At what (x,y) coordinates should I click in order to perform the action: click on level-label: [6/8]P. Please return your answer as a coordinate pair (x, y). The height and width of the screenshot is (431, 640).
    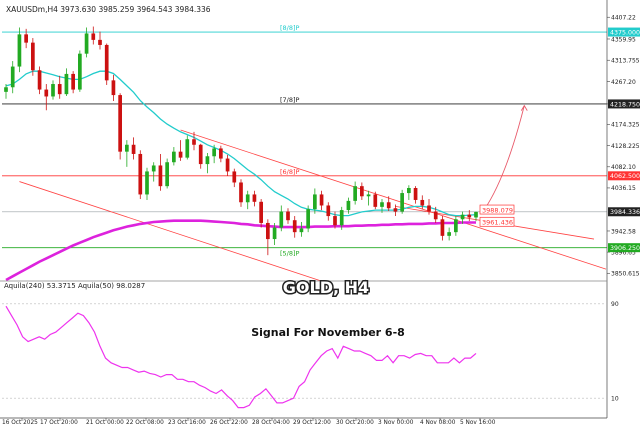
    Looking at the image, I should click on (290, 172).